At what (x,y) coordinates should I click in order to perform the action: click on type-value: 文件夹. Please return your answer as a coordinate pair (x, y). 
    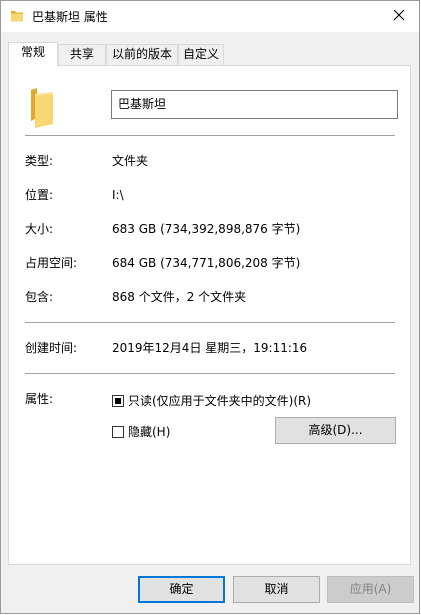
    Looking at the image, I should click on (130, 161).